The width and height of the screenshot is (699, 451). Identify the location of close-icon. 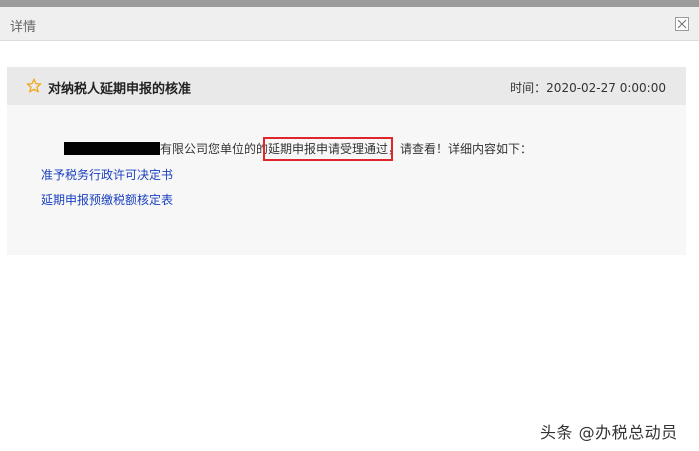
(682, 24).